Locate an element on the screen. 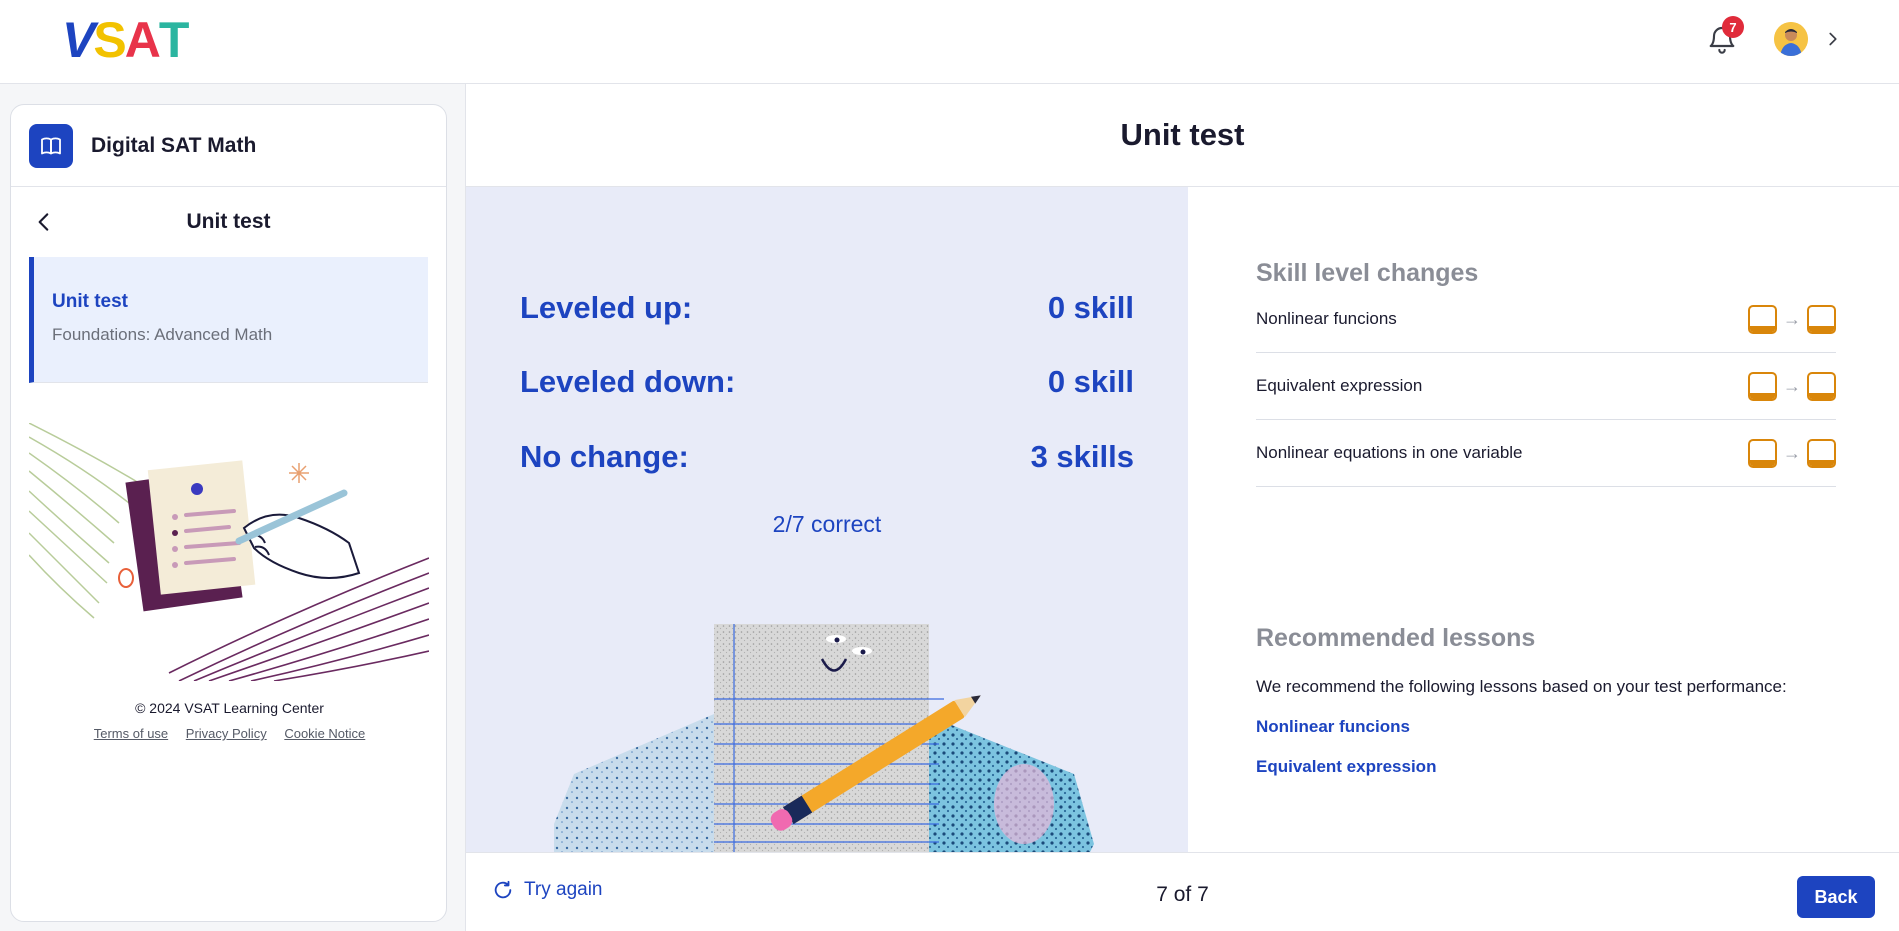 The height and width of the screenshot is (931, 1899). skill-row: Nonlinear equations in one variable → is located at coordinates (1546, 453).